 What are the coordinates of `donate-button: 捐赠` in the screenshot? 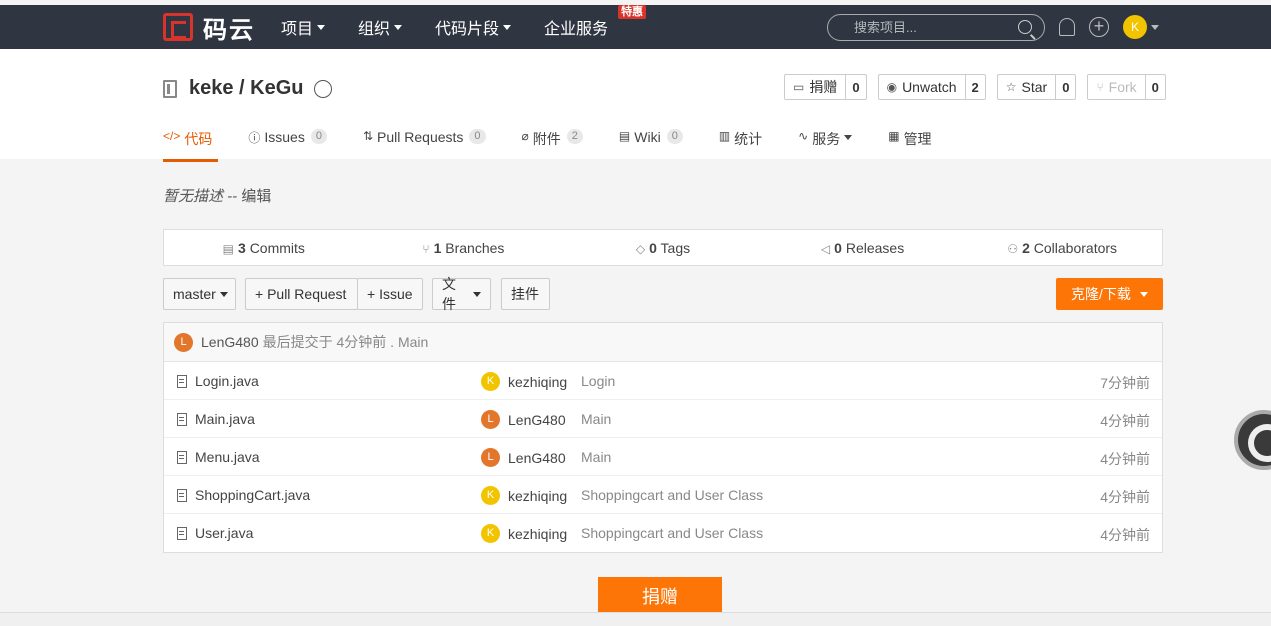 It's located at (660, 596).